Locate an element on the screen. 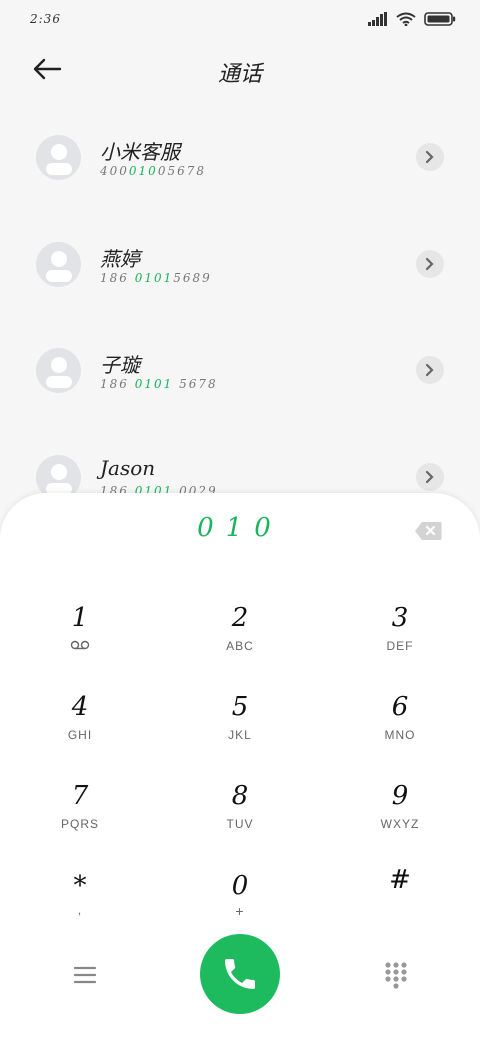 This screenshot has height=1040, width=480. battery-icon is located at coordinates (440, 19).